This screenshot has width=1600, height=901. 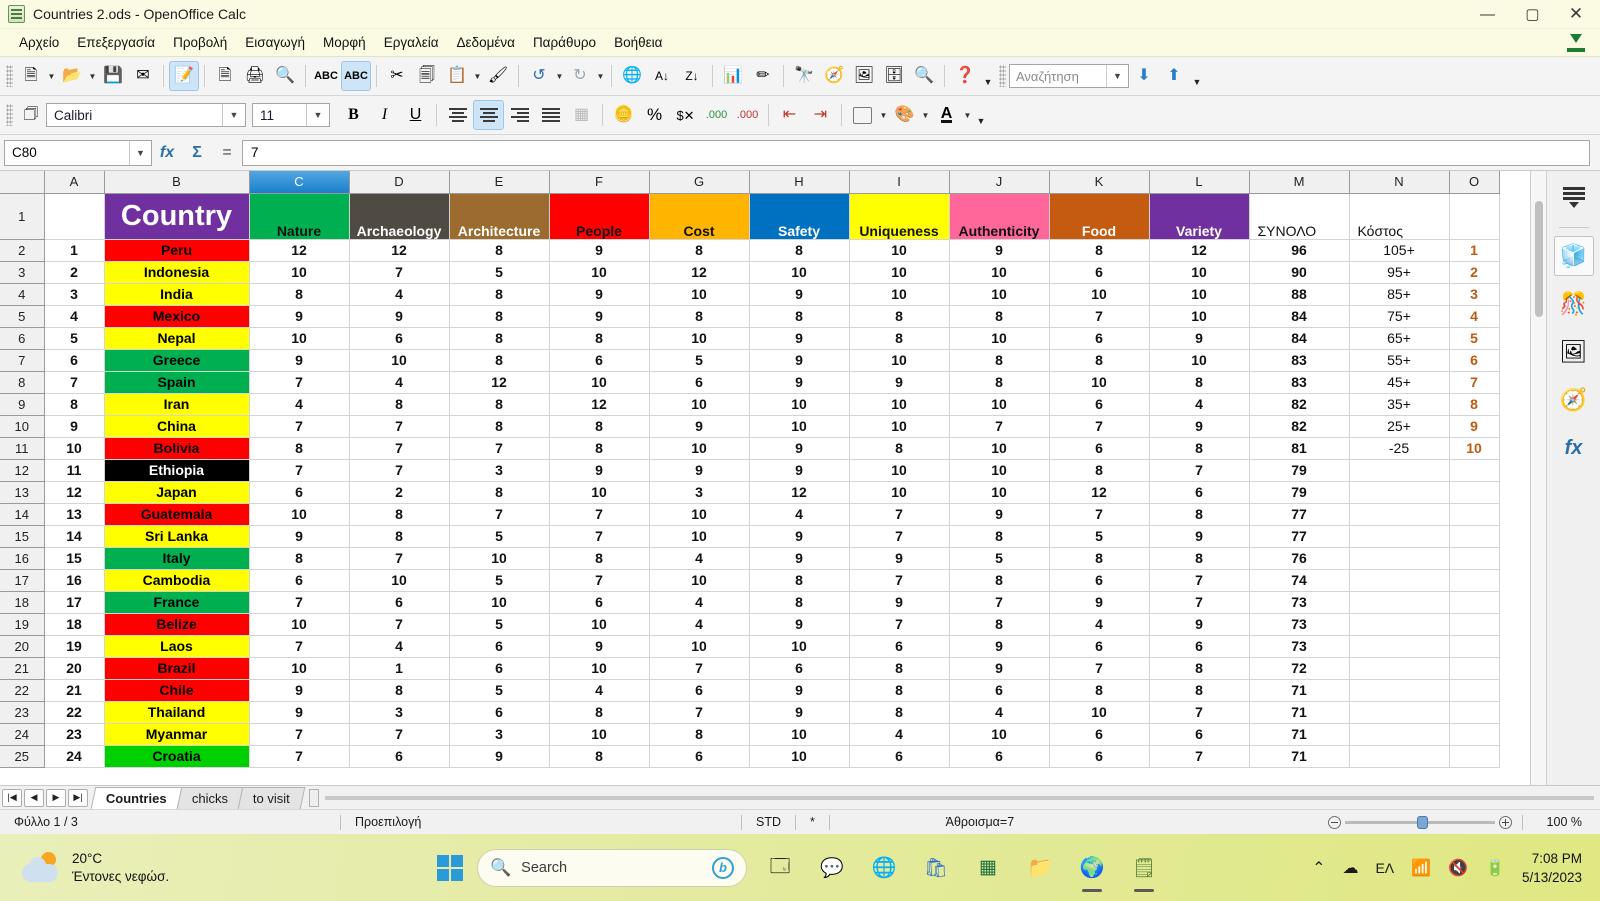 What do you see at coordinates (899, 216) in the screenshot?
I see `column-label-uniqueness: Uniqueness` at bounding box center [899, 216].